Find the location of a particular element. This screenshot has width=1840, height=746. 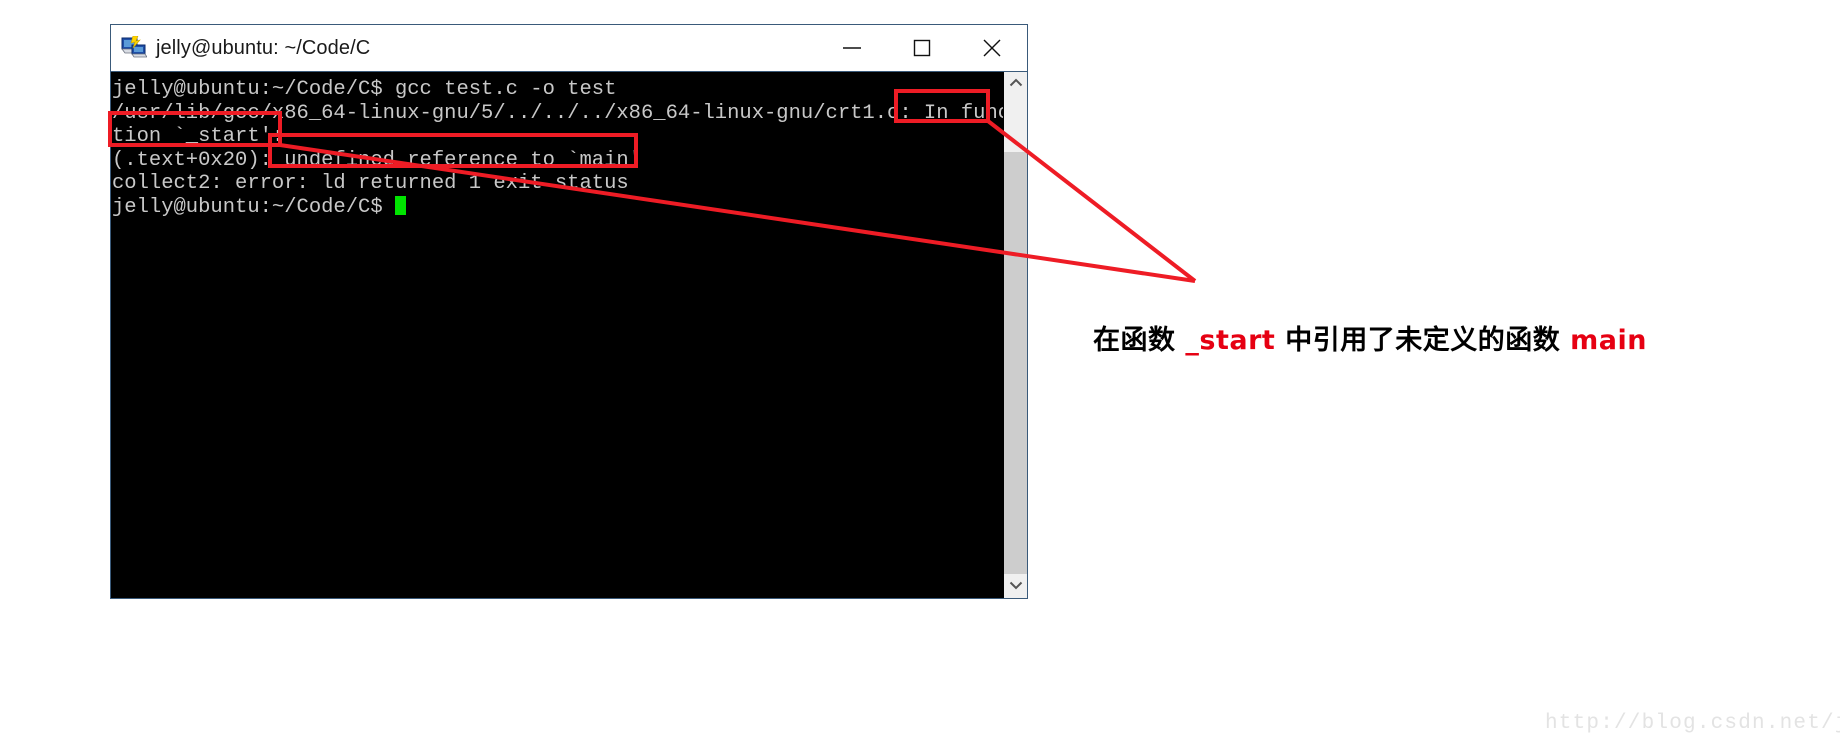

terminal-prompt-line: jelly@ubuntu:~/Code/C$ is located at coordinates (557, 207).